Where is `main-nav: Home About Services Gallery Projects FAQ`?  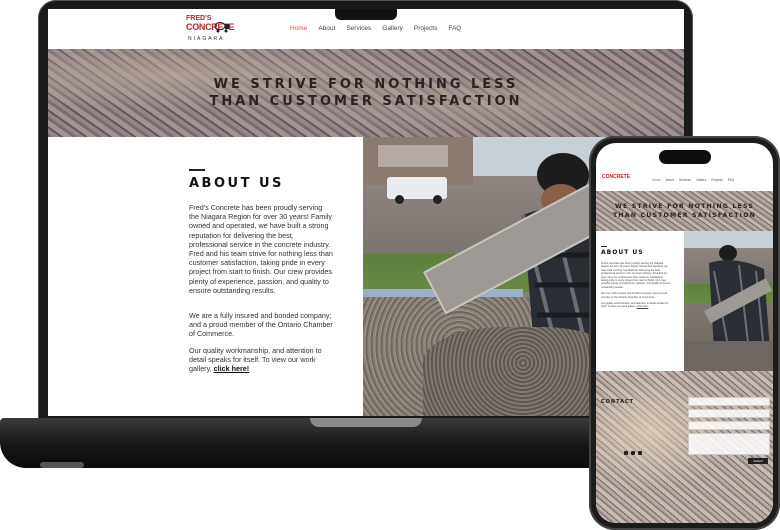
main-nav: Home About Services Gallery Projects FAQ is located at coordinates (381, 28).